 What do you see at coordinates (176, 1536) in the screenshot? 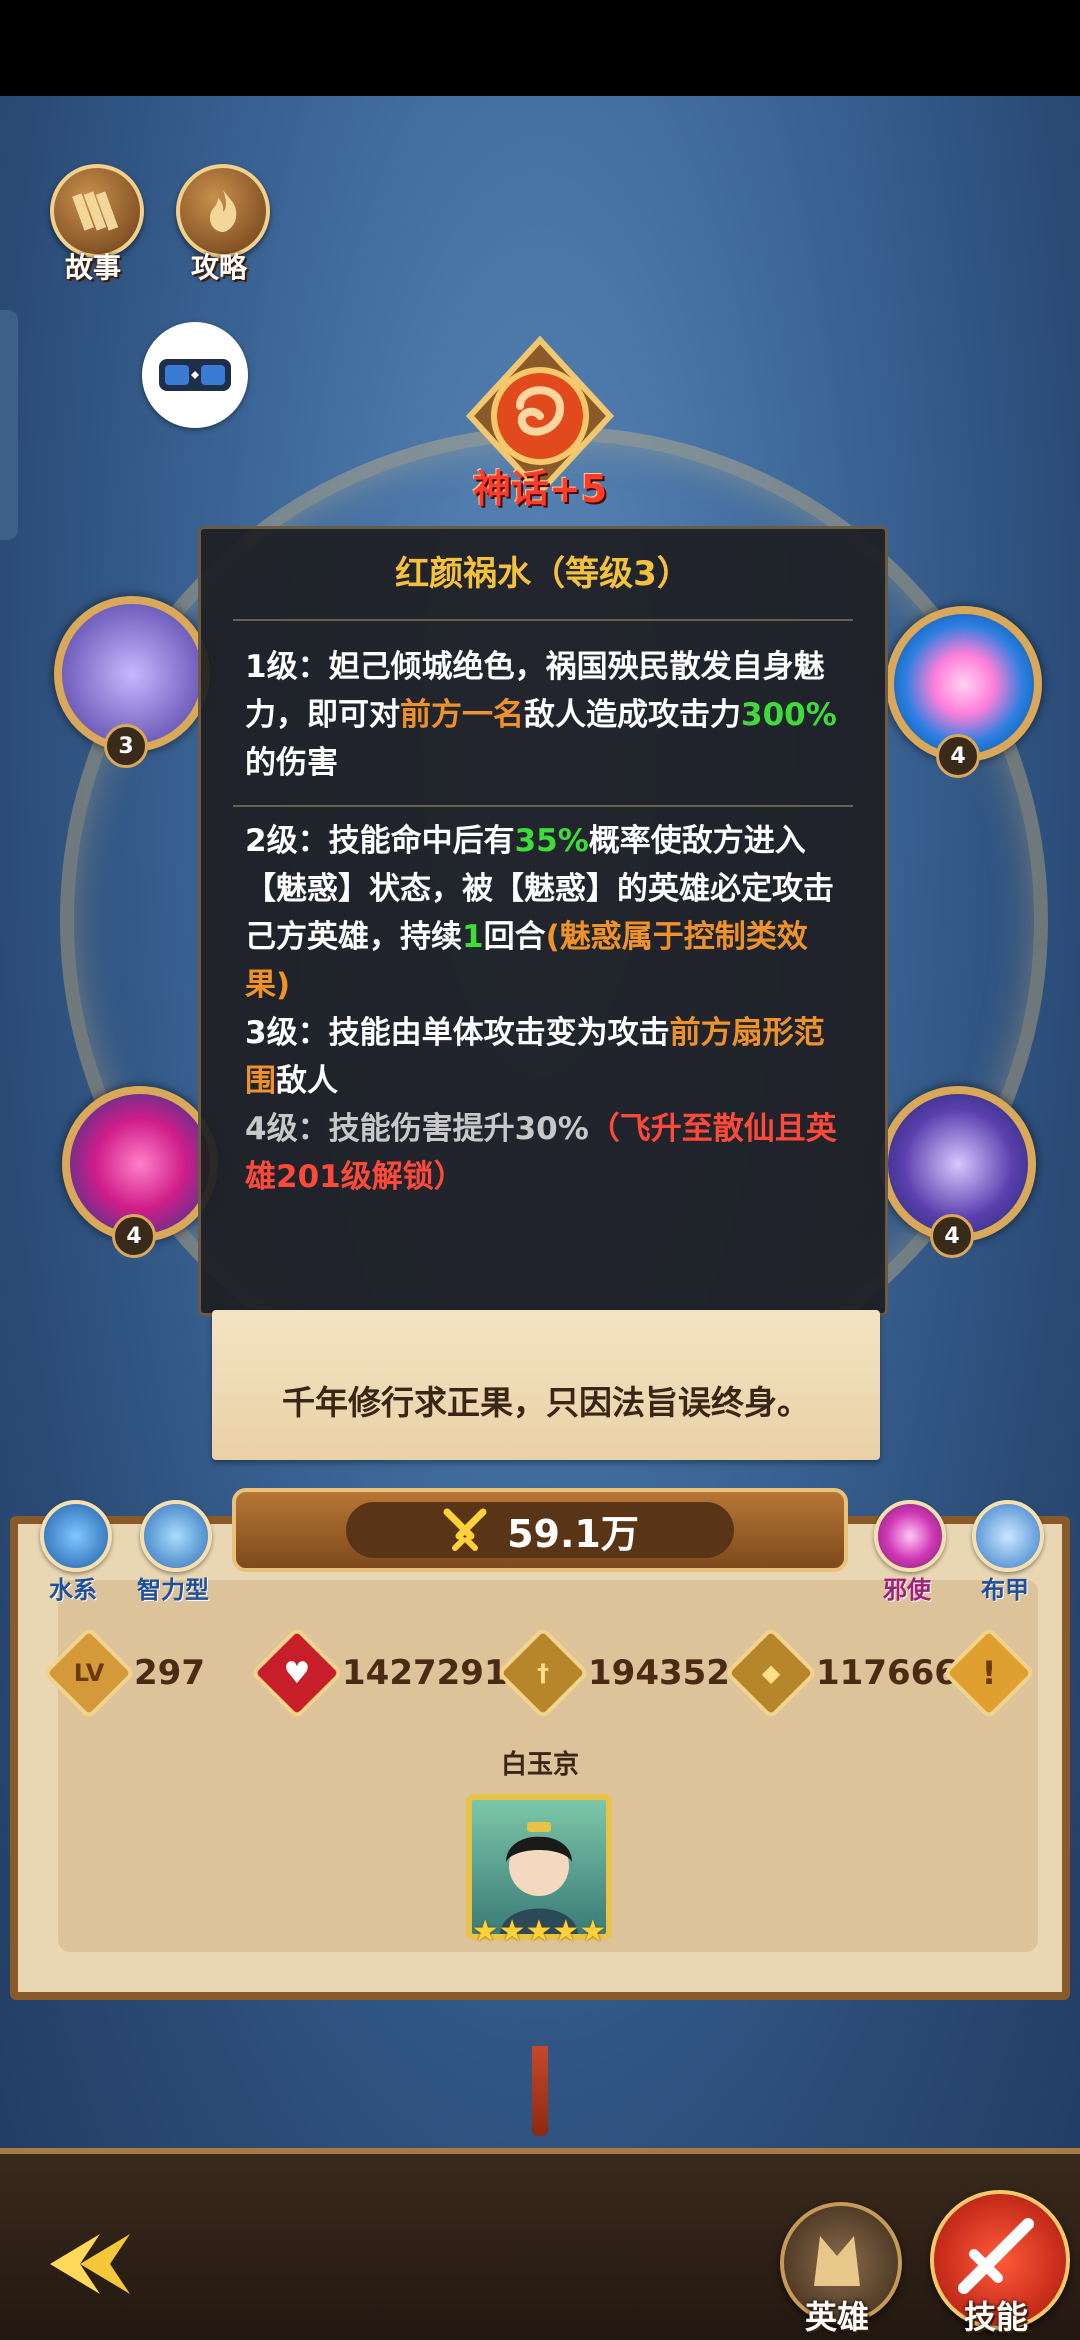
I see `intellect-tag-icon` at bounding box center [176, 1536].